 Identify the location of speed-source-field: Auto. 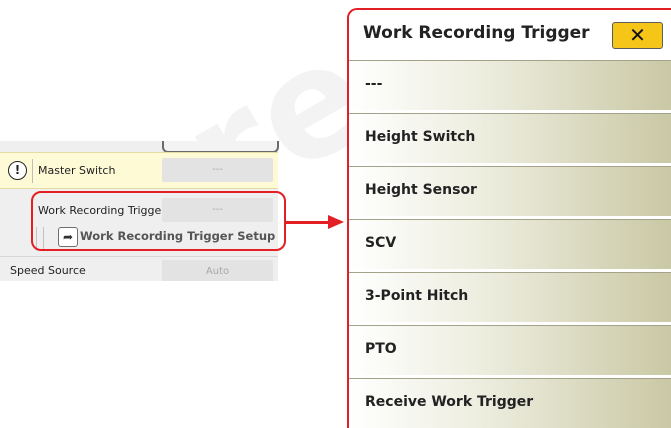
(217, 270).